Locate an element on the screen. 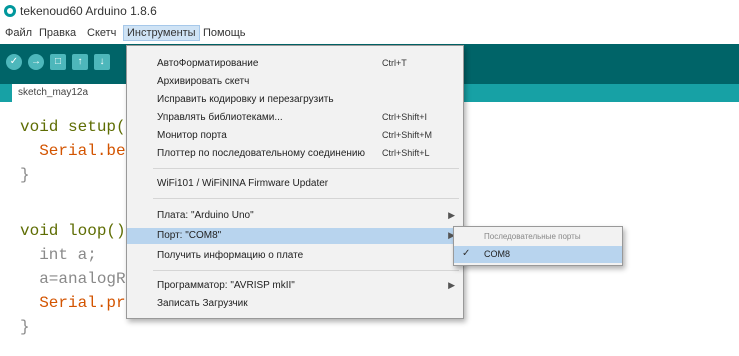 This screenshot has width=739, height=356. menu-item-firmware-updater: WiFi101 / WiFiNINA Firmware Updater is located at coordinates (295, 184).